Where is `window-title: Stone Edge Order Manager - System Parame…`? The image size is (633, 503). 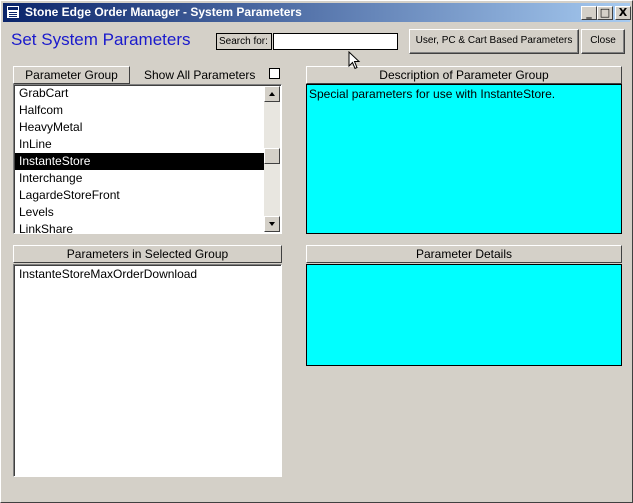
window-title: Stone Edge Order Manager - System Parame… is located at coordinates (163, 12).